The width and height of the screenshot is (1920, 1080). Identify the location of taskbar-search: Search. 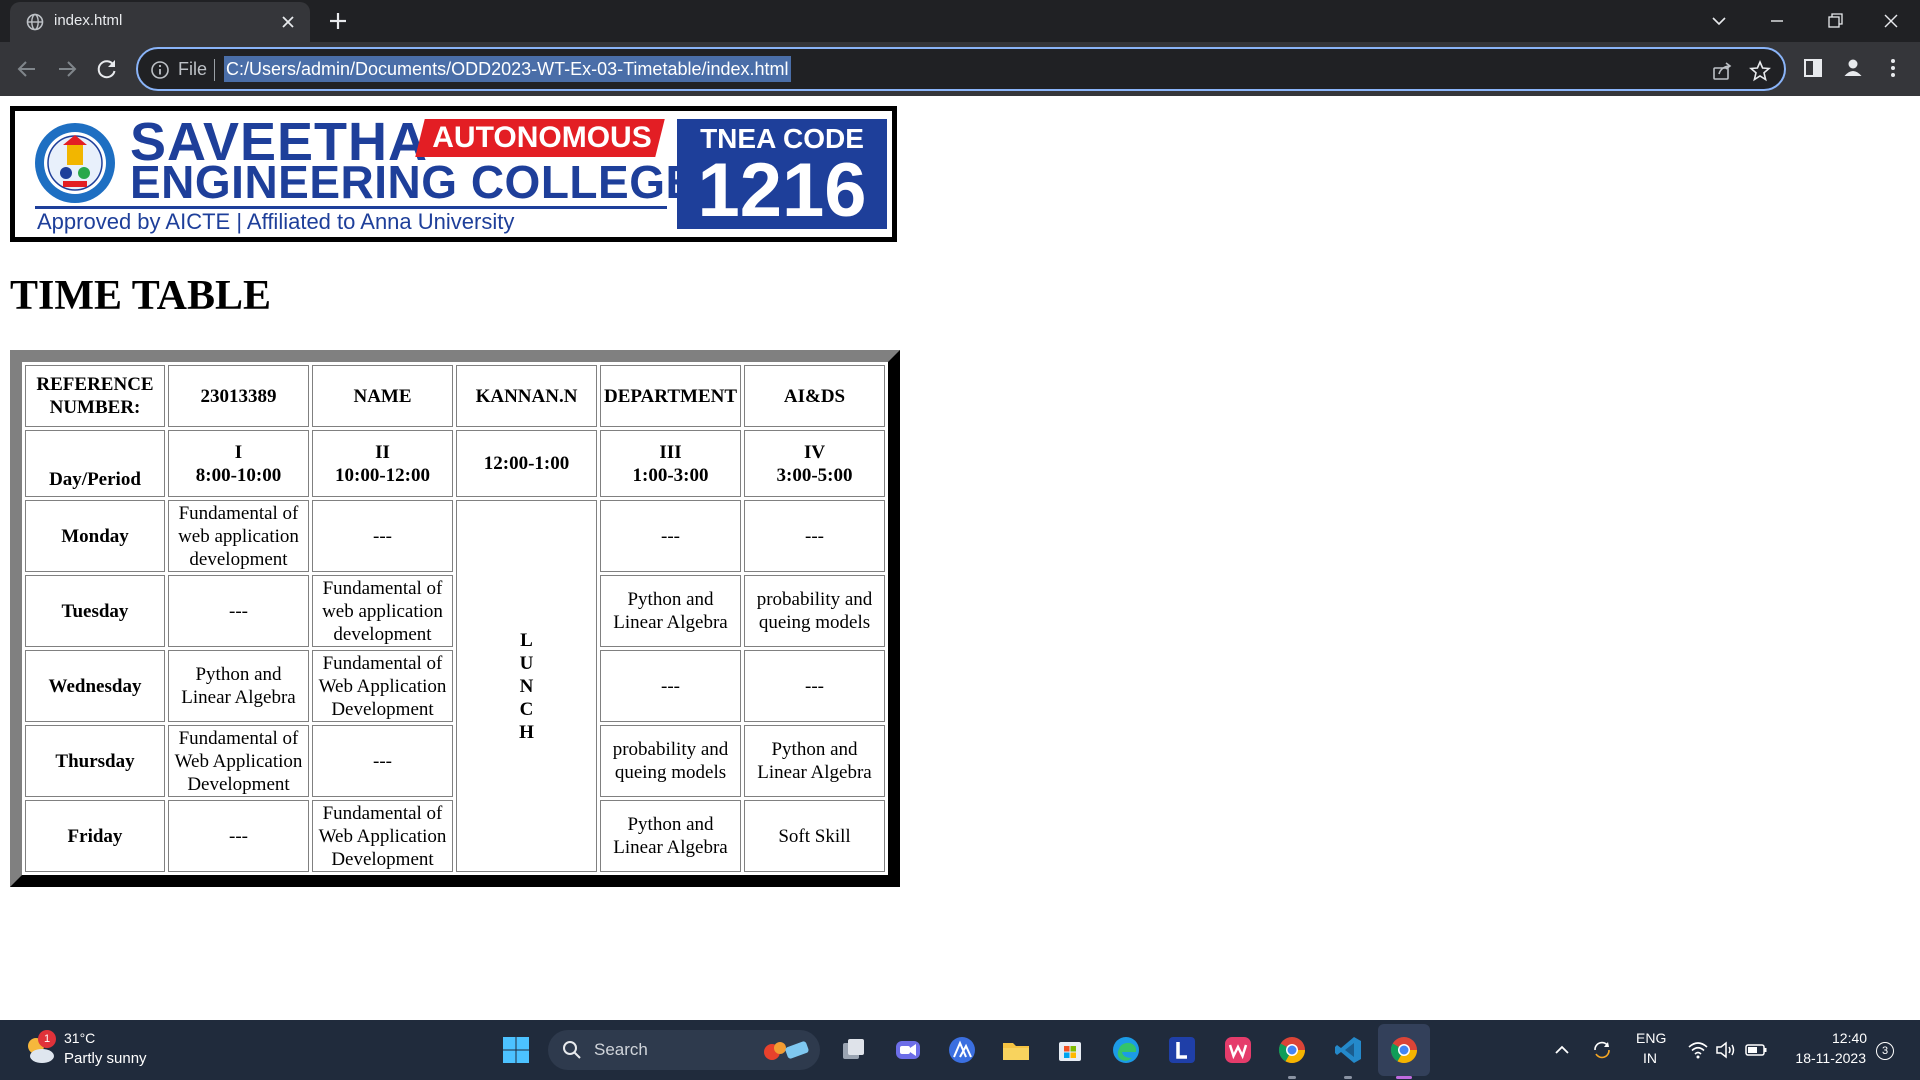
(684, 1050).